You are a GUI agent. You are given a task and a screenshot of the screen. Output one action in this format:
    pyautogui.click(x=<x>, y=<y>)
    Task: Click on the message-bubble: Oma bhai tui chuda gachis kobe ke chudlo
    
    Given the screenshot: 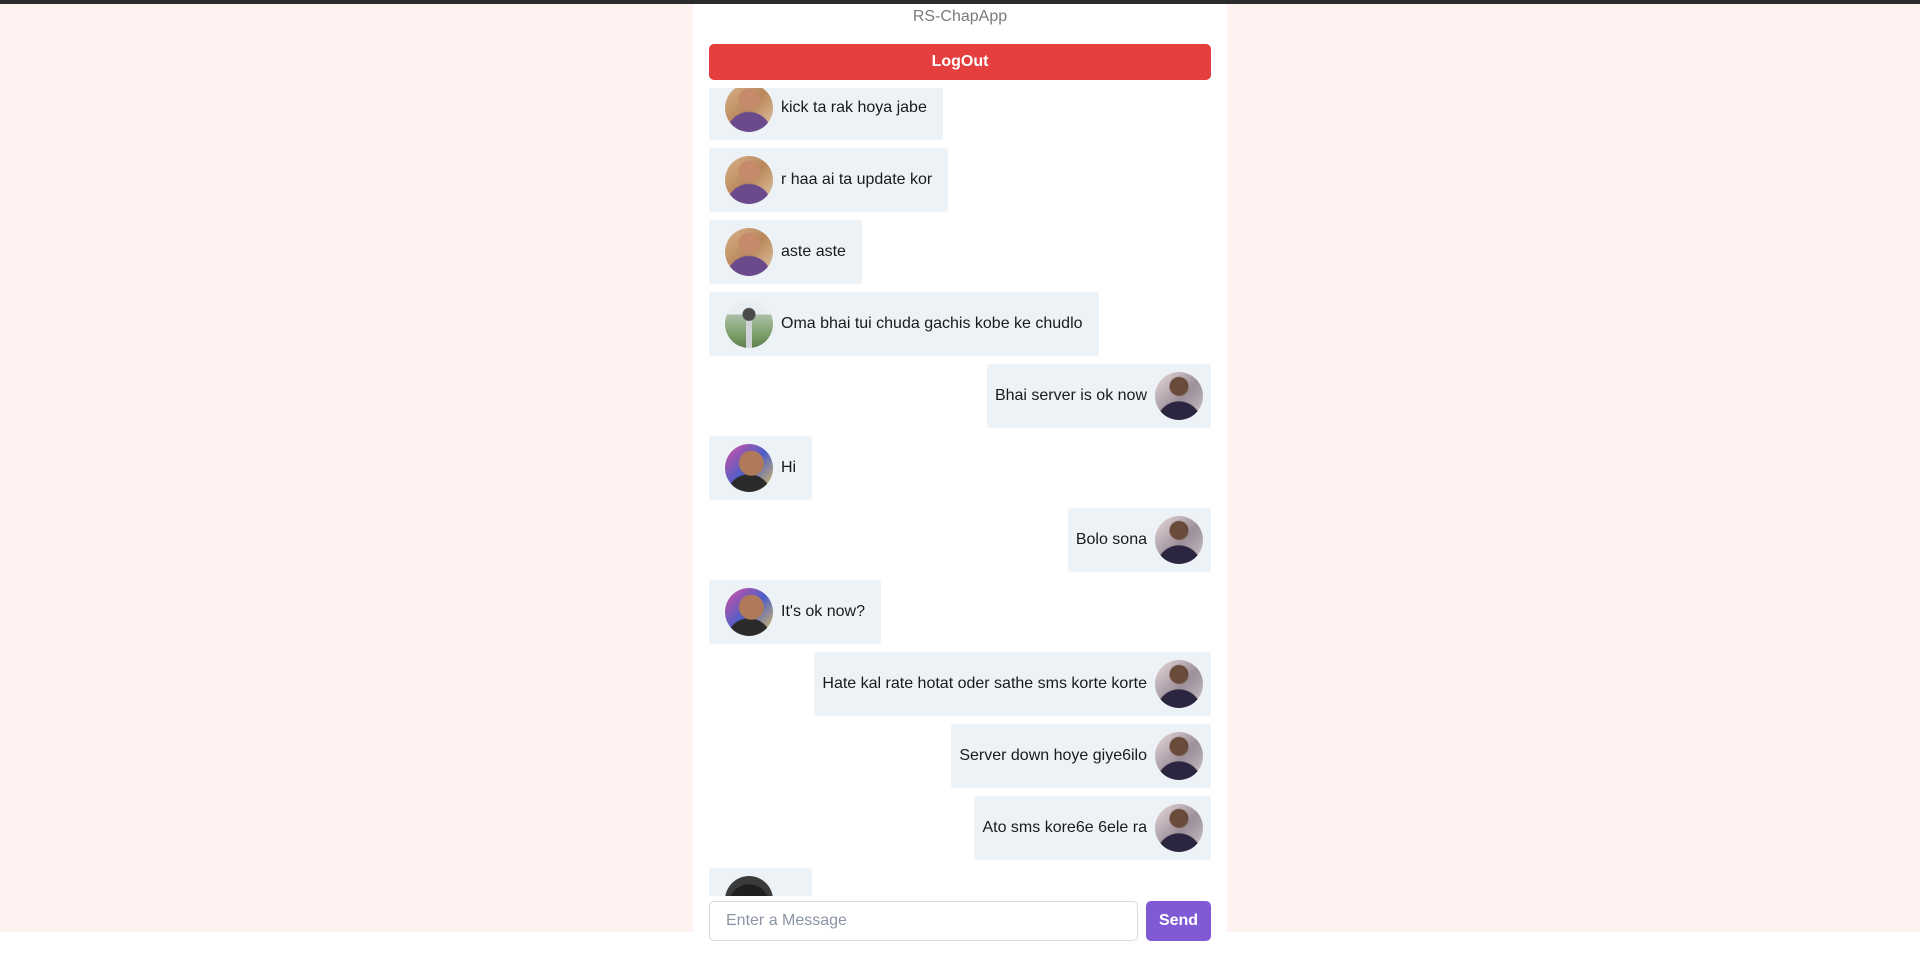 What is the action you would take?
    pyautogui.click(x=904, y=324)
    